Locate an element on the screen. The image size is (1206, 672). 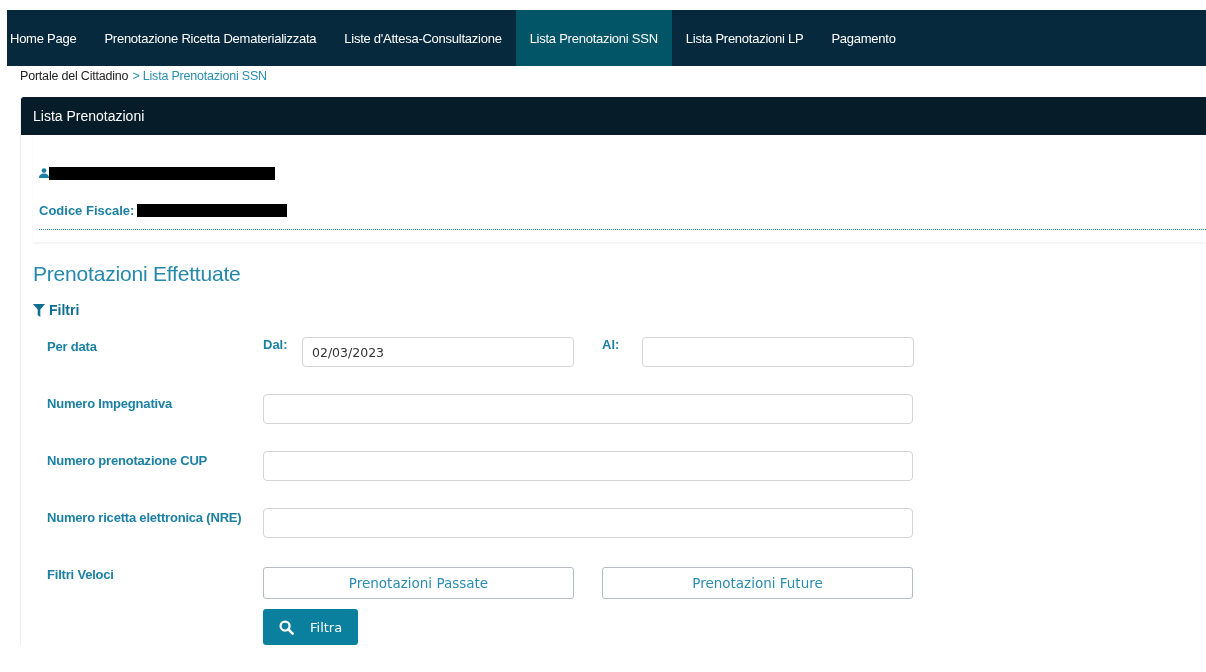
section-title: Prenotazioni Effettuate is located at coordinates (137, 274).